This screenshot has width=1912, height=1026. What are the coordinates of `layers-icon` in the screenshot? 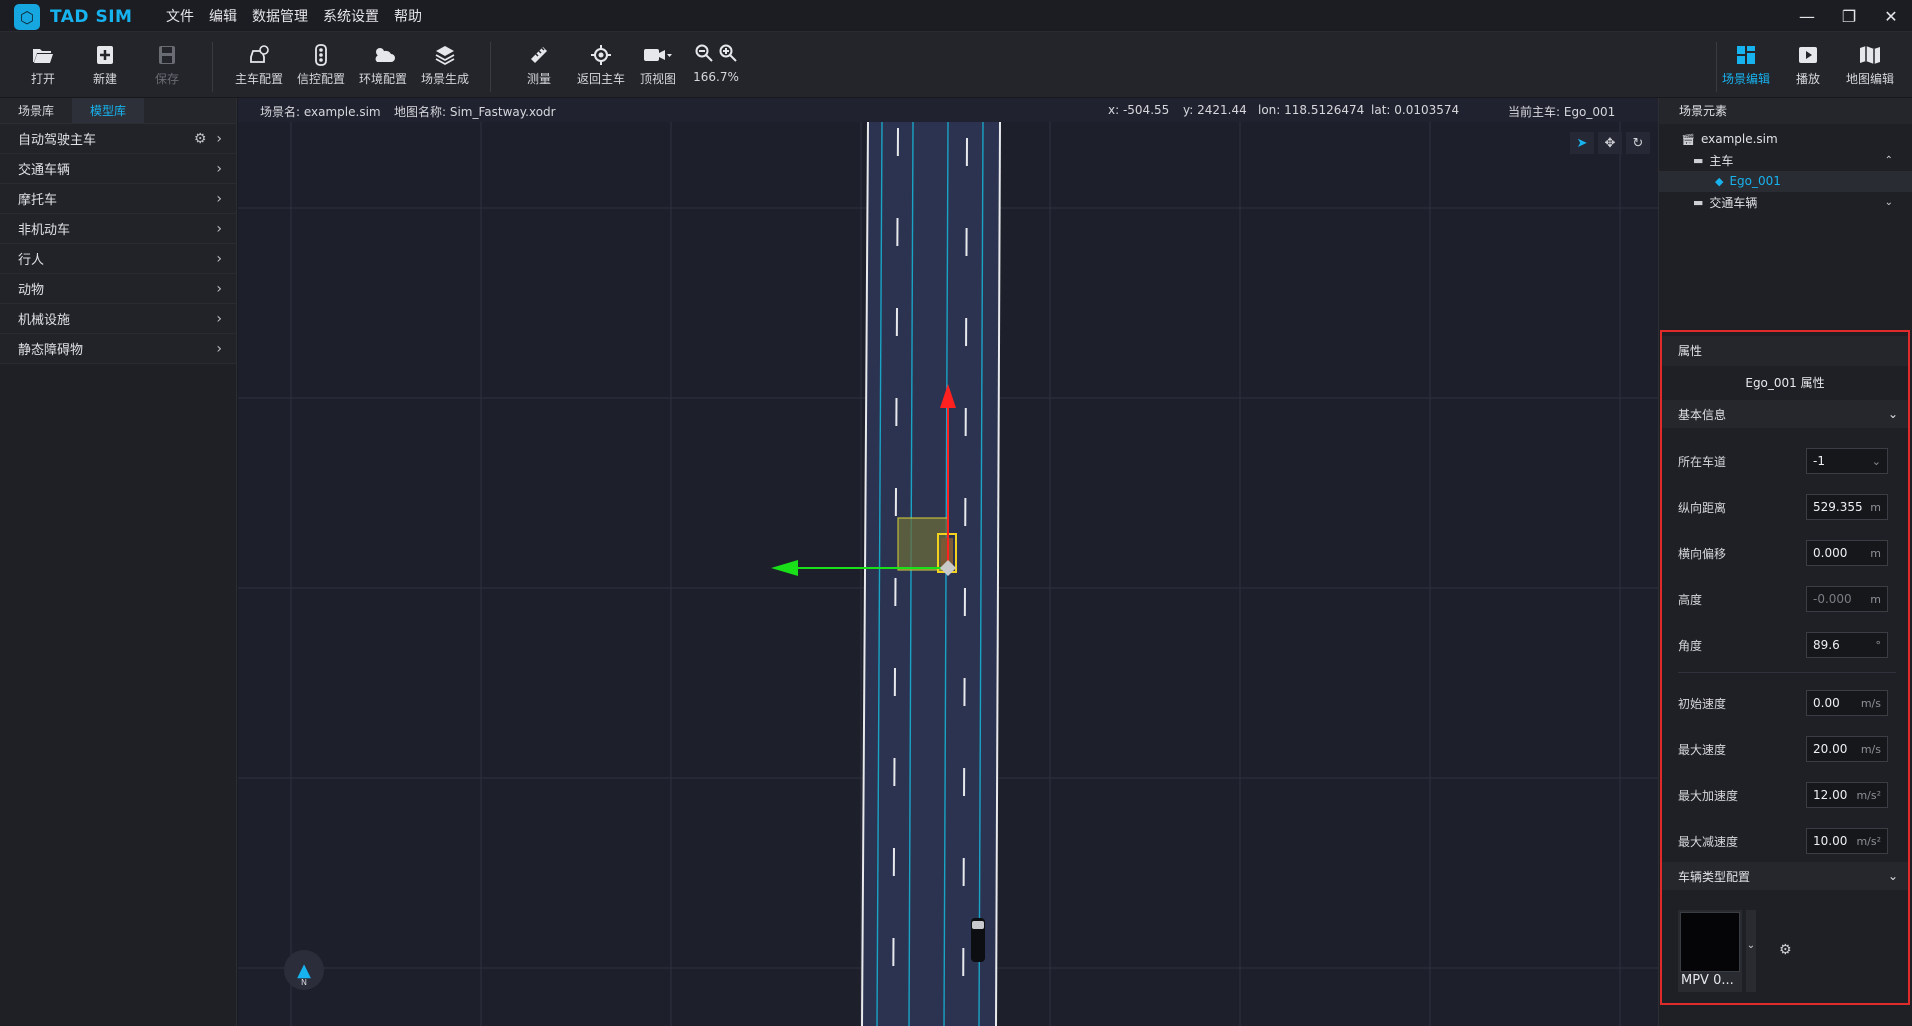 It's located at (445, 55).